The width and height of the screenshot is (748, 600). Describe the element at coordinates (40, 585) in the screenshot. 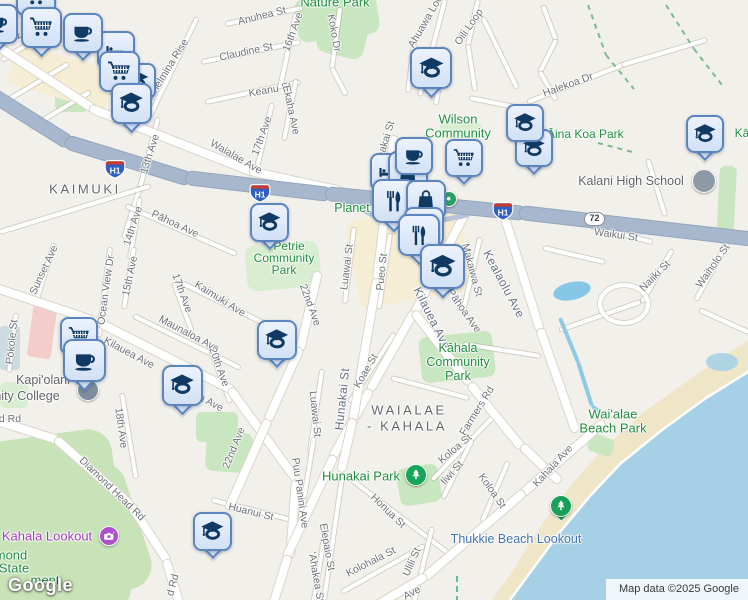

I see `google-logo: Google` at that location.